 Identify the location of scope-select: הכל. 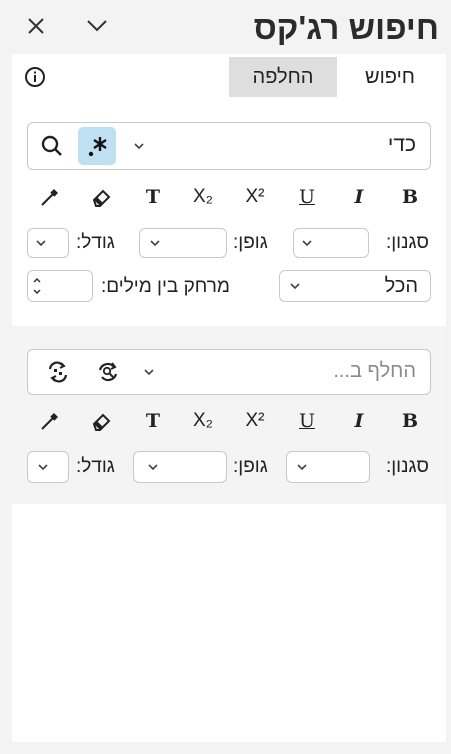
(355, 286).